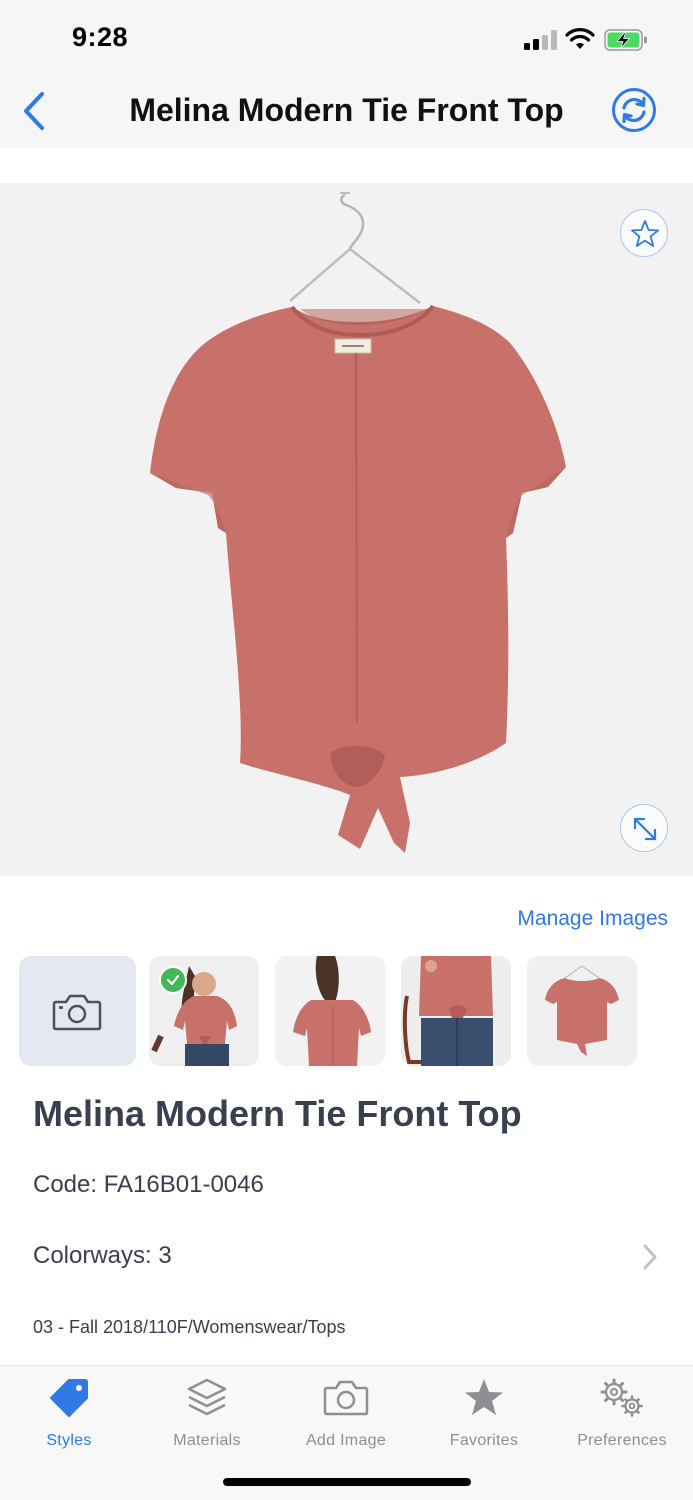  What do you see at coordinates (100, 37) in the screenshot?
I see `status-time: 9:28` at bounding box center [100, 37].